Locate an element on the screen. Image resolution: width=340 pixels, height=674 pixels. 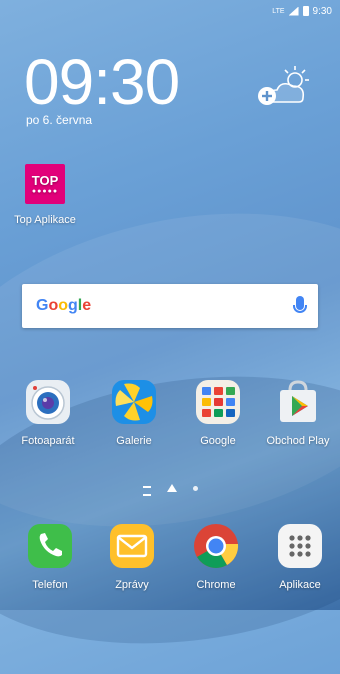
network-type: LTE is located at coordinates (278, 11).